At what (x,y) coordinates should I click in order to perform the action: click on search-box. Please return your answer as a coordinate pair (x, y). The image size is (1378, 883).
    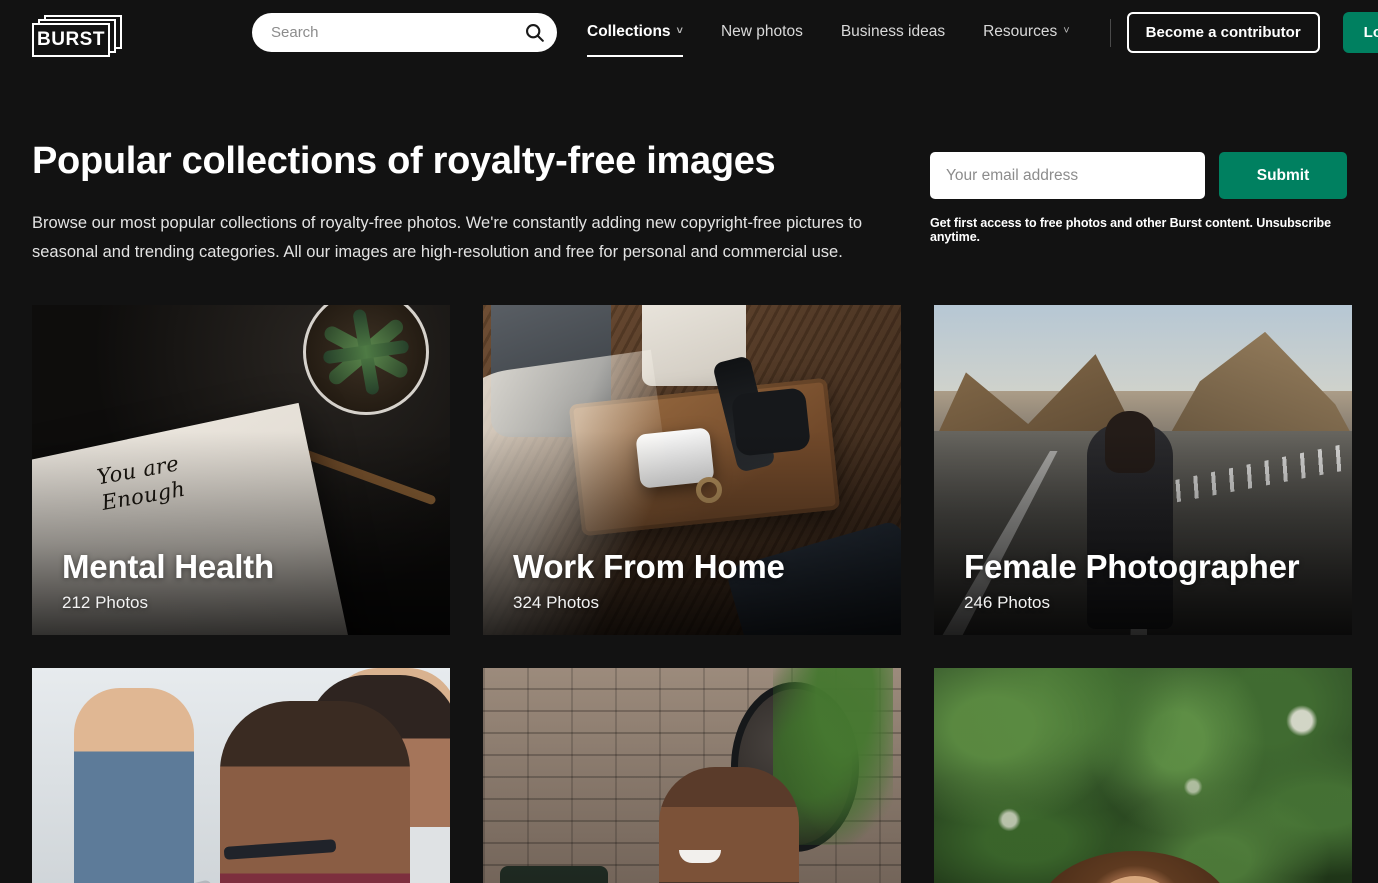
    Looking at the image, I should click on (404, 32).